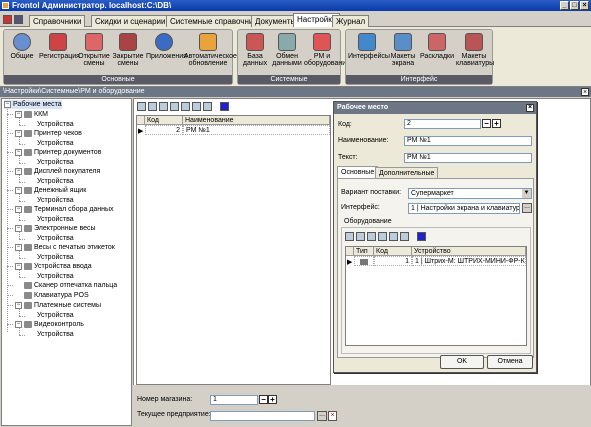  I want to click on column-header-device: Устройство, so click(469, 251).